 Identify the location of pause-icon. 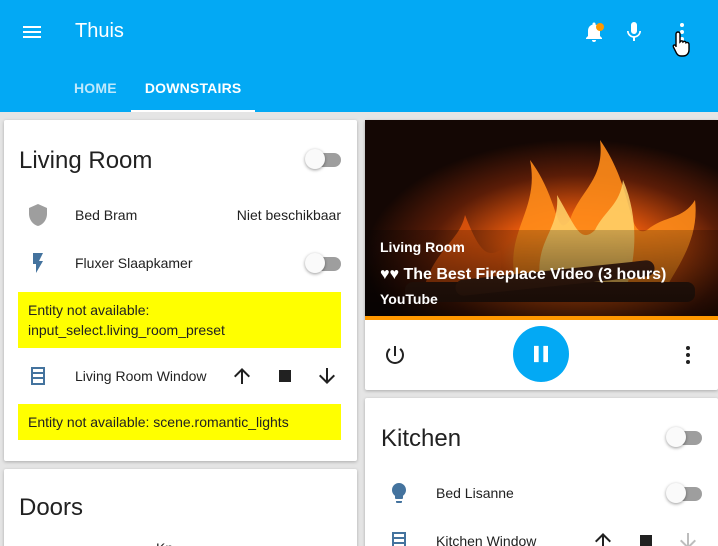
(541, 354).